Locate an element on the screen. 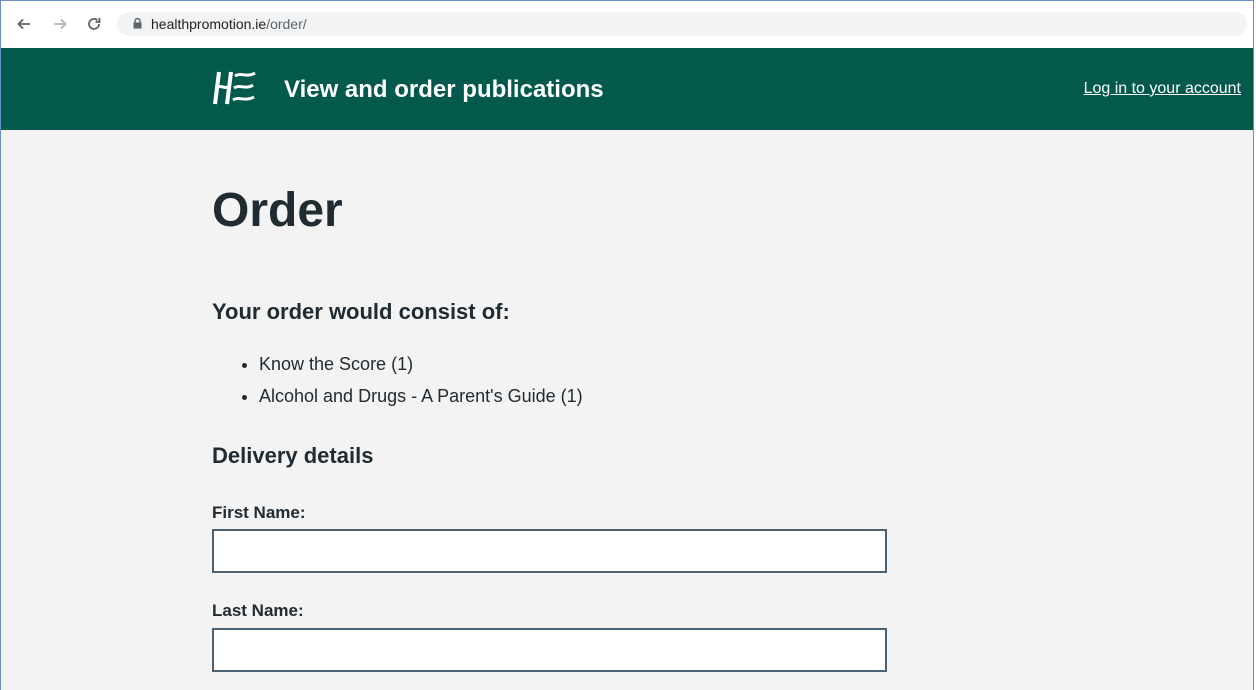 The image size is (1256, 690). url-text: healthpromotion.ie/order/ is located at coordinates (229, 24).